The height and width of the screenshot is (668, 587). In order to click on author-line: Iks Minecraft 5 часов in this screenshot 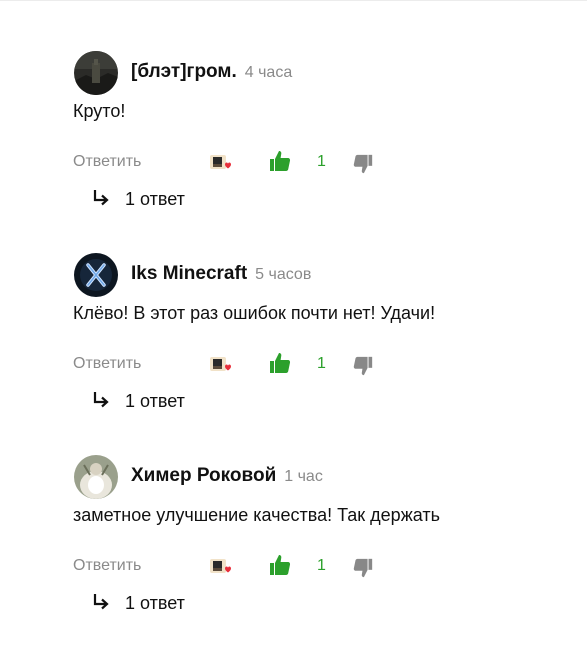, I will do `click(221, 274)`.